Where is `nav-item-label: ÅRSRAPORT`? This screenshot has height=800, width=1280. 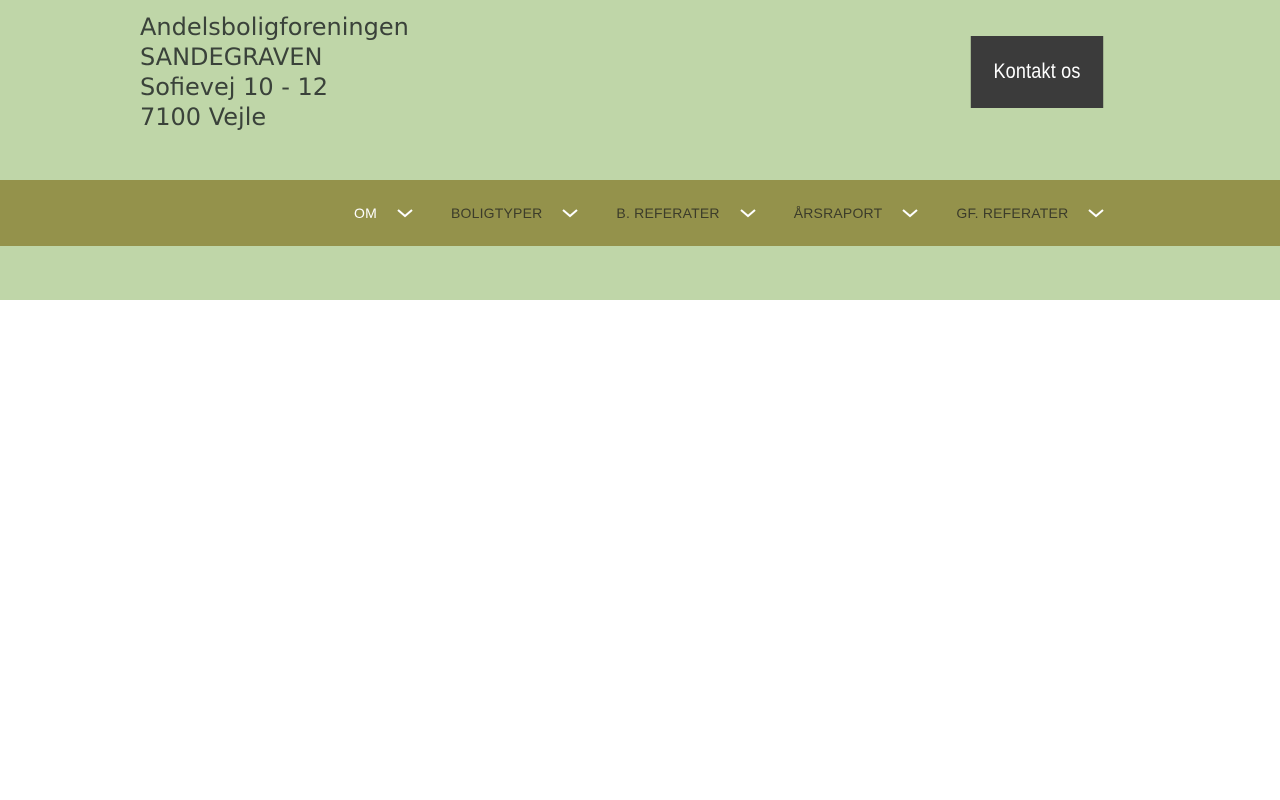
nav-item-label: ÅRSRAPORT is located at coordinates (838, 213).